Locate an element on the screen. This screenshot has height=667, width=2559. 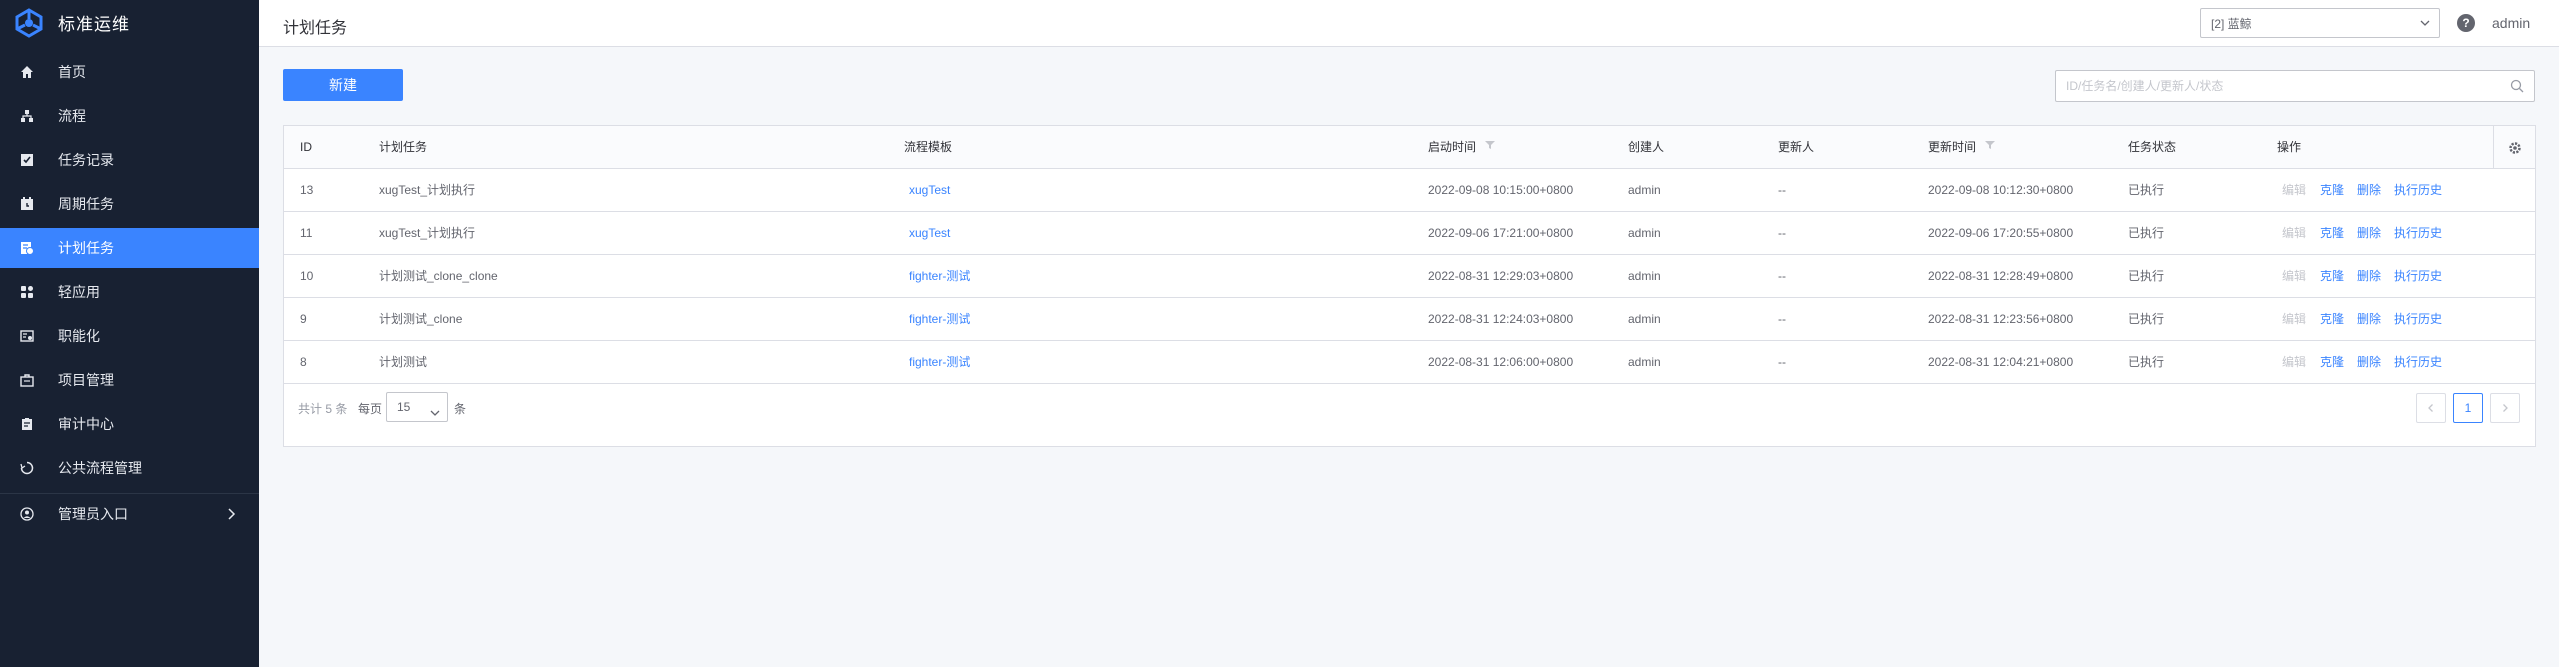
cell-update-time: 2022-09-08 10:12:30+0800 is located at coordinates (2001, 190).